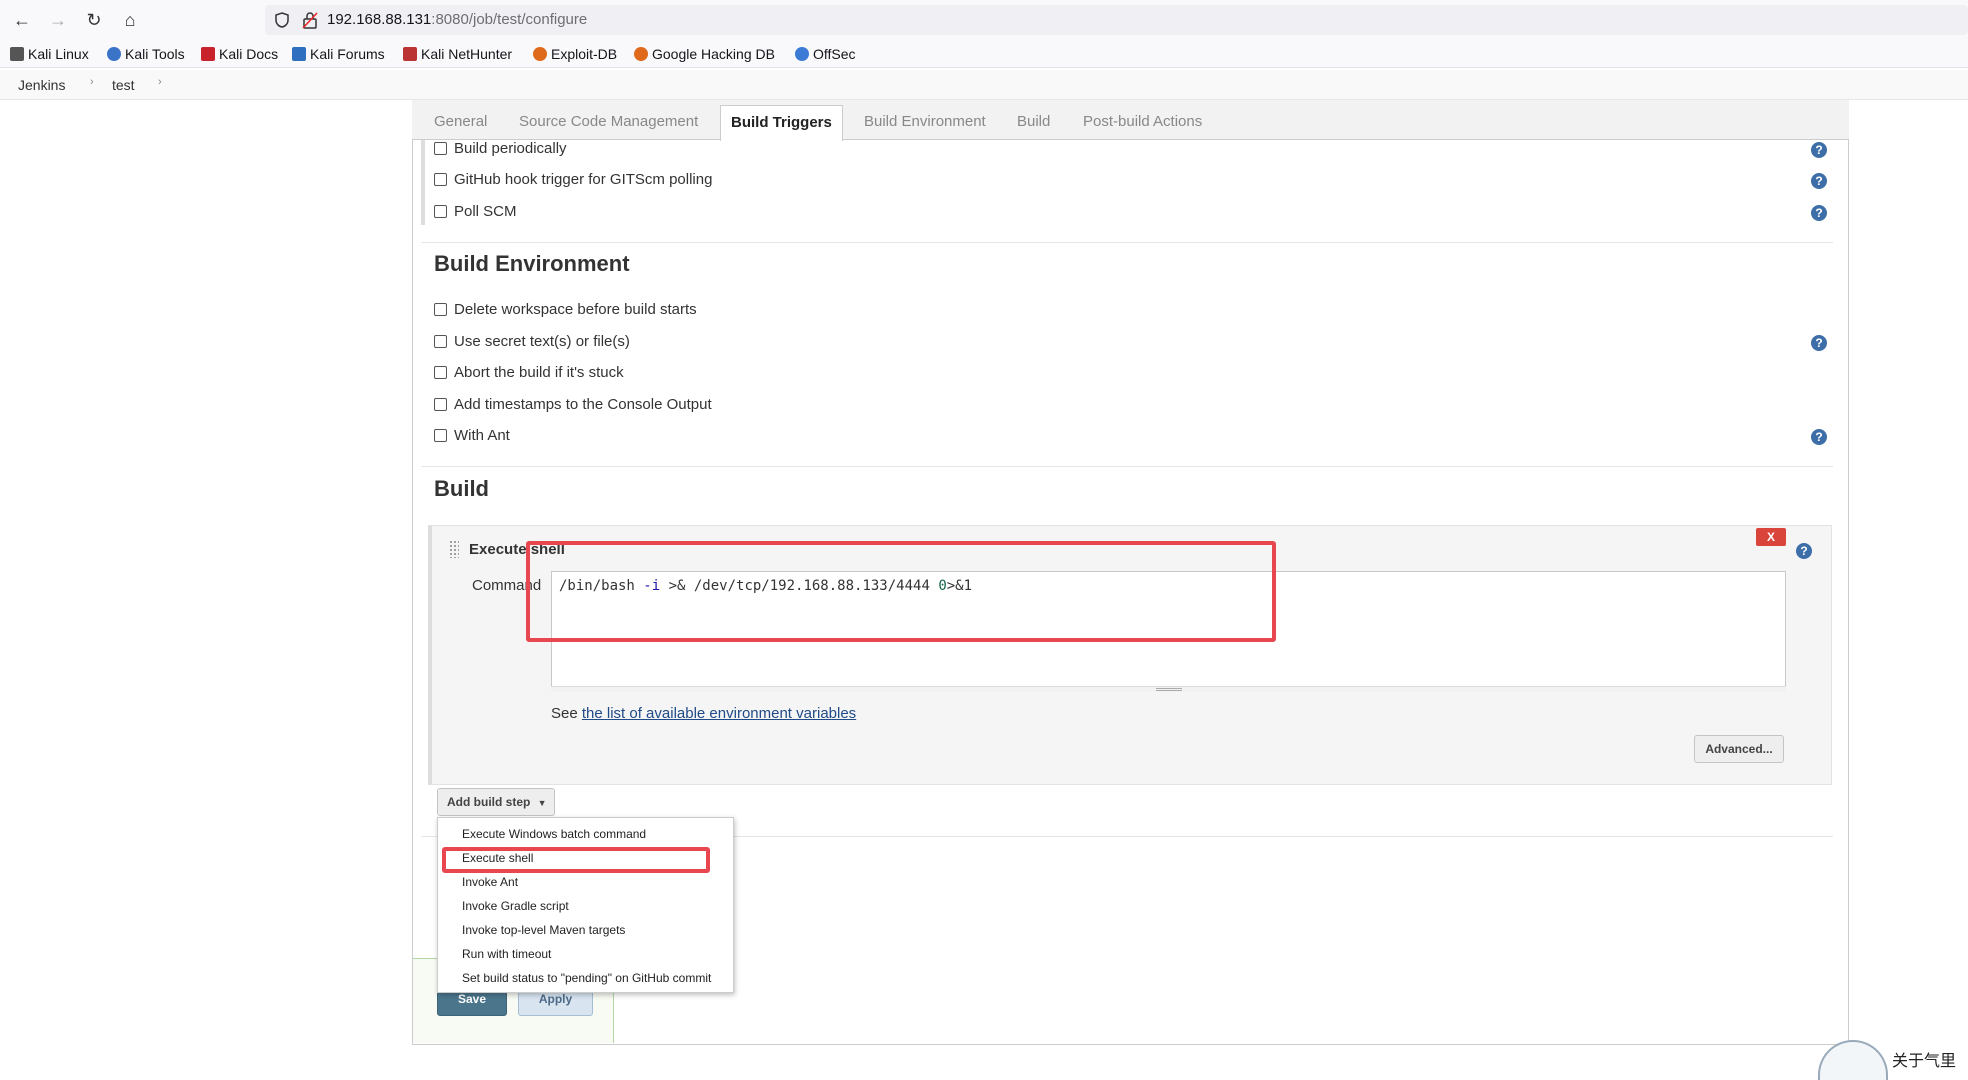 The width and height of the screenshot is (1968, 1080). I want to click on tab-build: Build, so click(1033, 121).